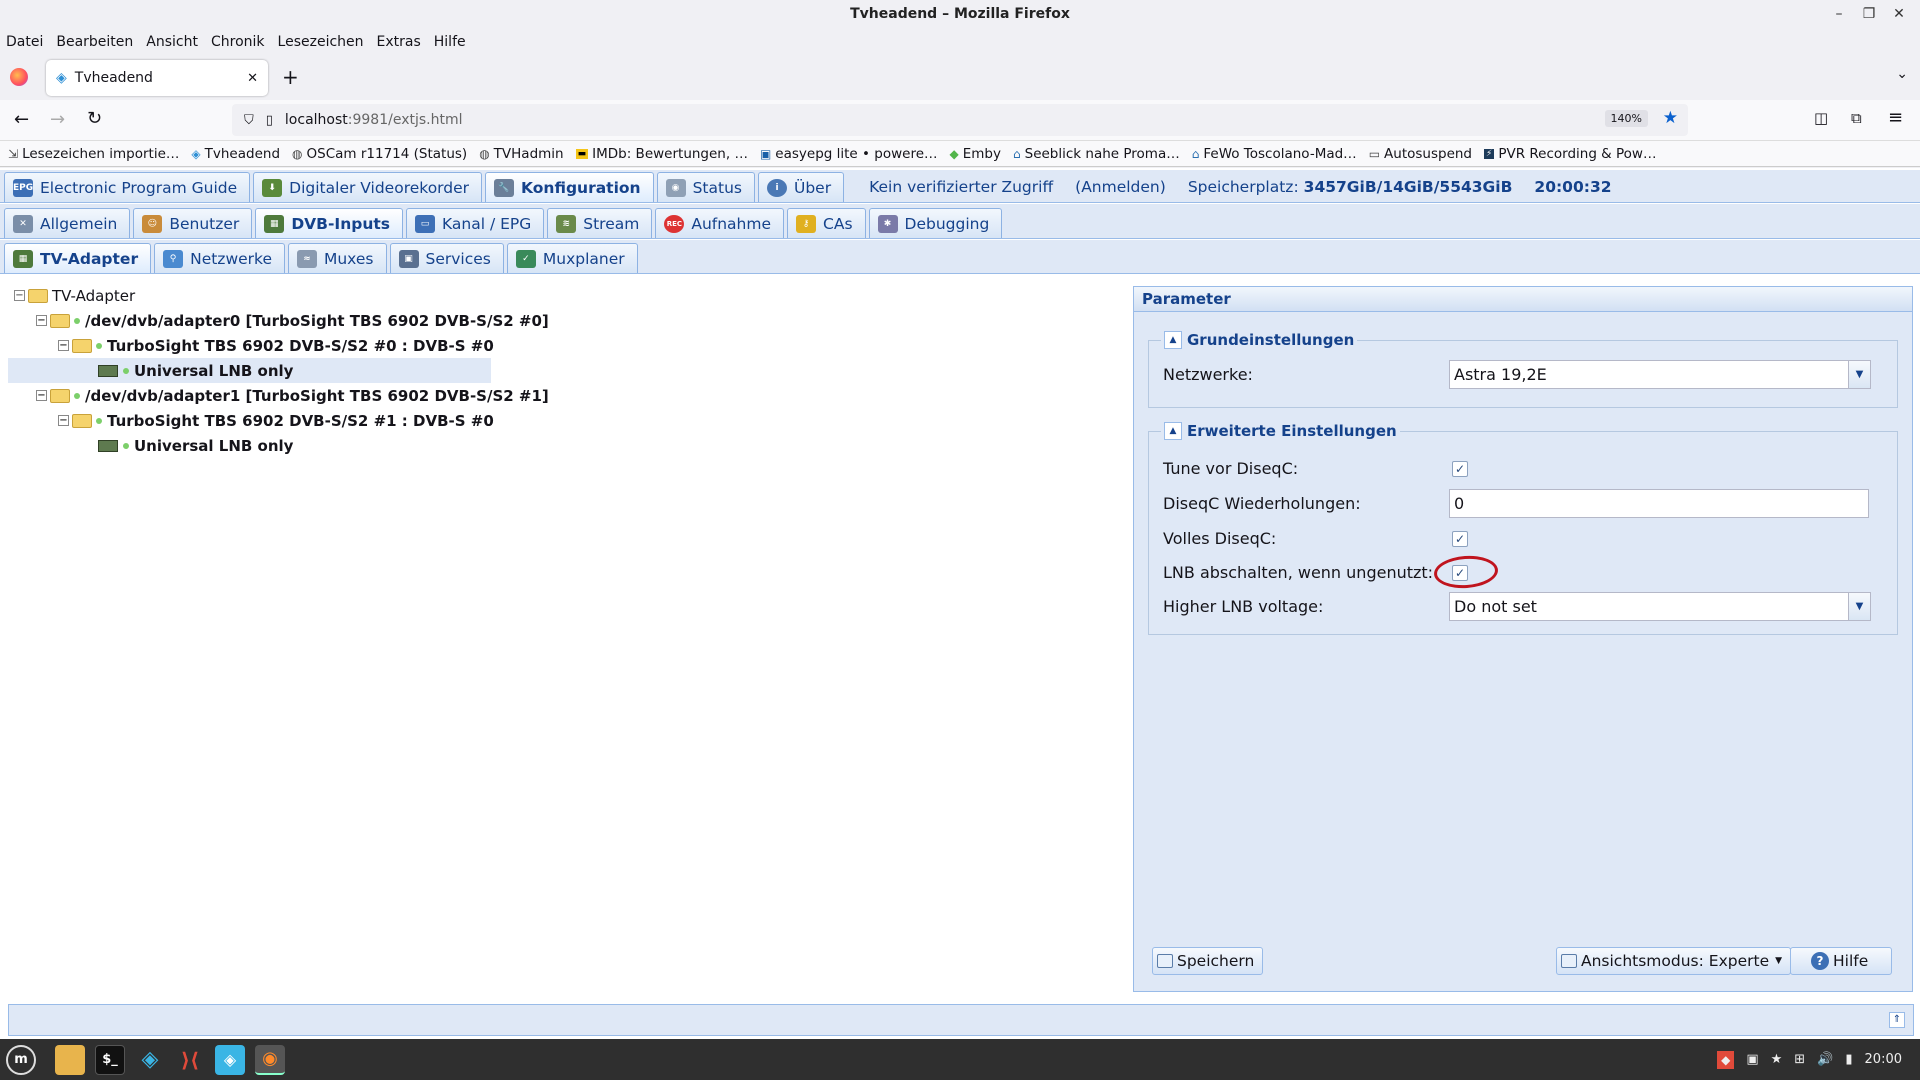 The image size is (1920, 1080). Describe the element at coordinates (1726, 1059) in the screenshot. I see `anydesk-tray-icon: ◆` at that location.